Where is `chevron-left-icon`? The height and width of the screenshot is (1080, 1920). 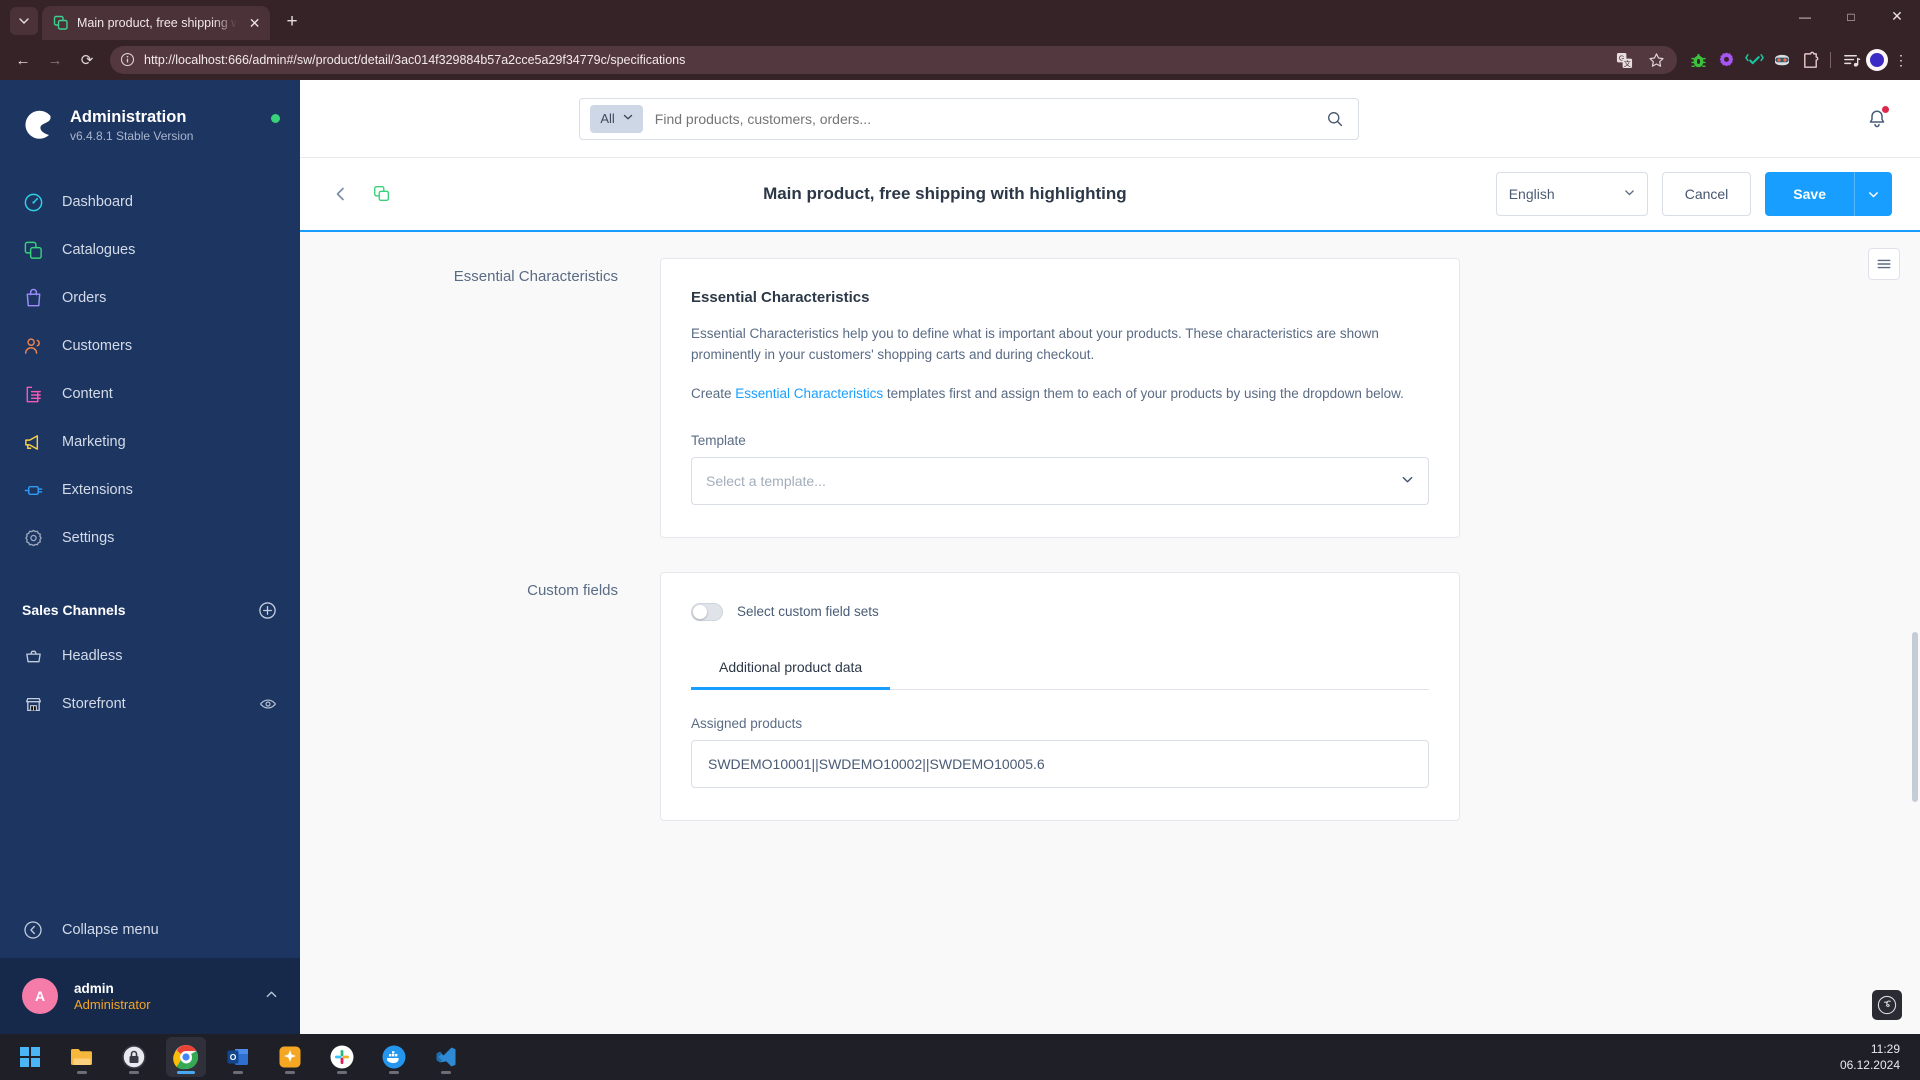 chevron-left-icon is located at coordinates (341, 194).